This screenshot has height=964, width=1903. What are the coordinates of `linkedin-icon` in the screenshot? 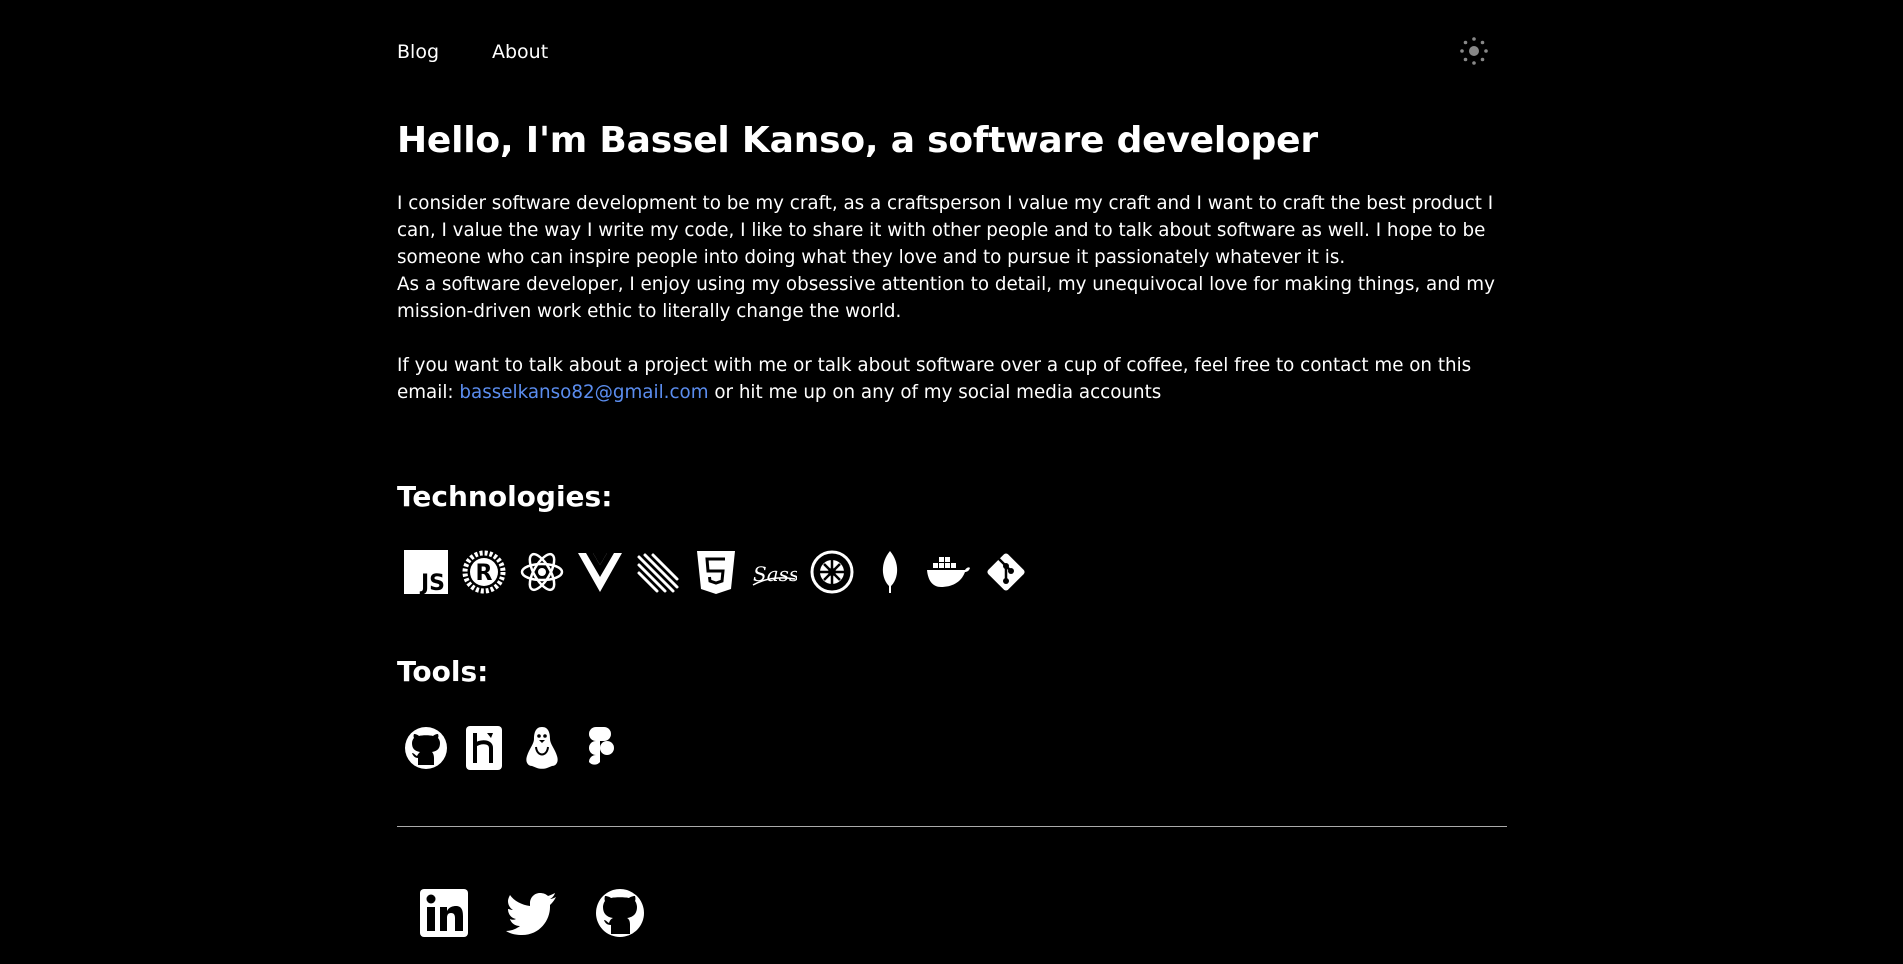 It's located at (444, 913).